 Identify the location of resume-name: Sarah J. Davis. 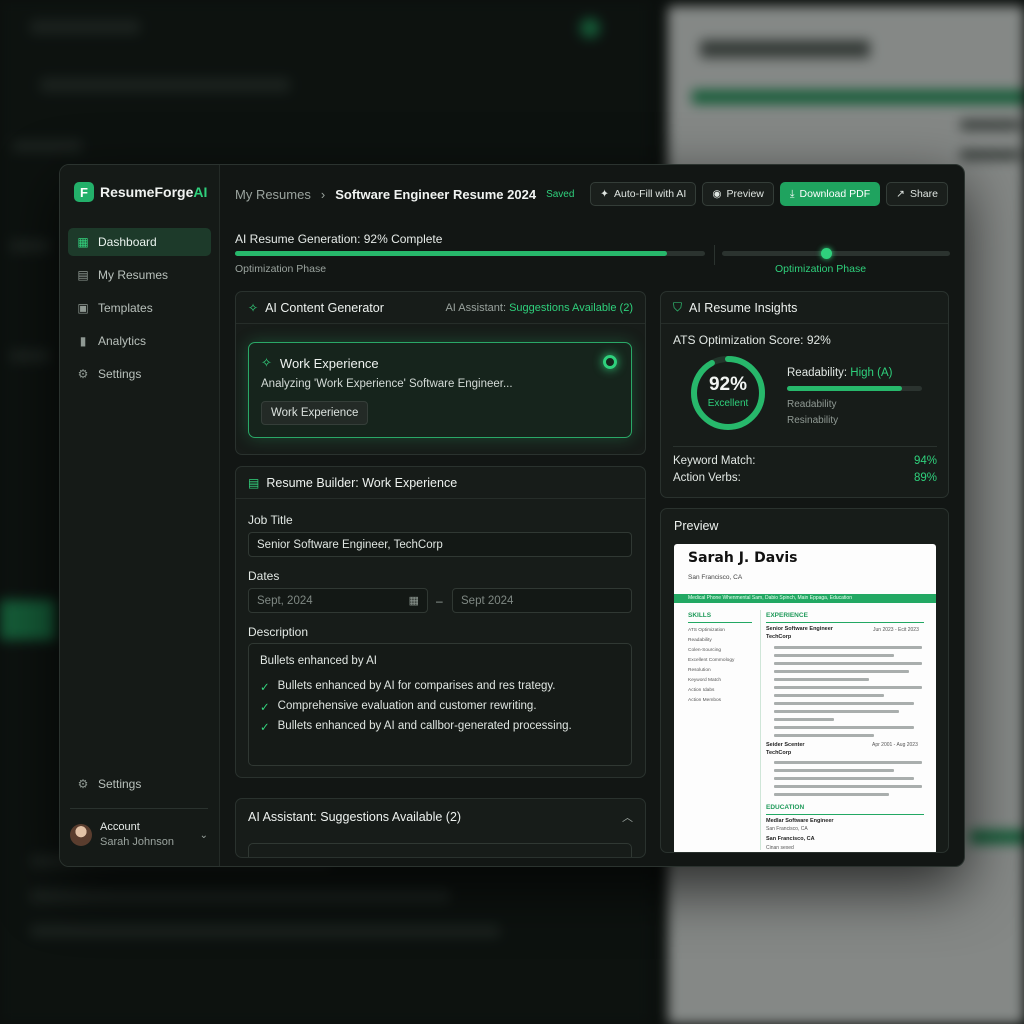
(743, 558).